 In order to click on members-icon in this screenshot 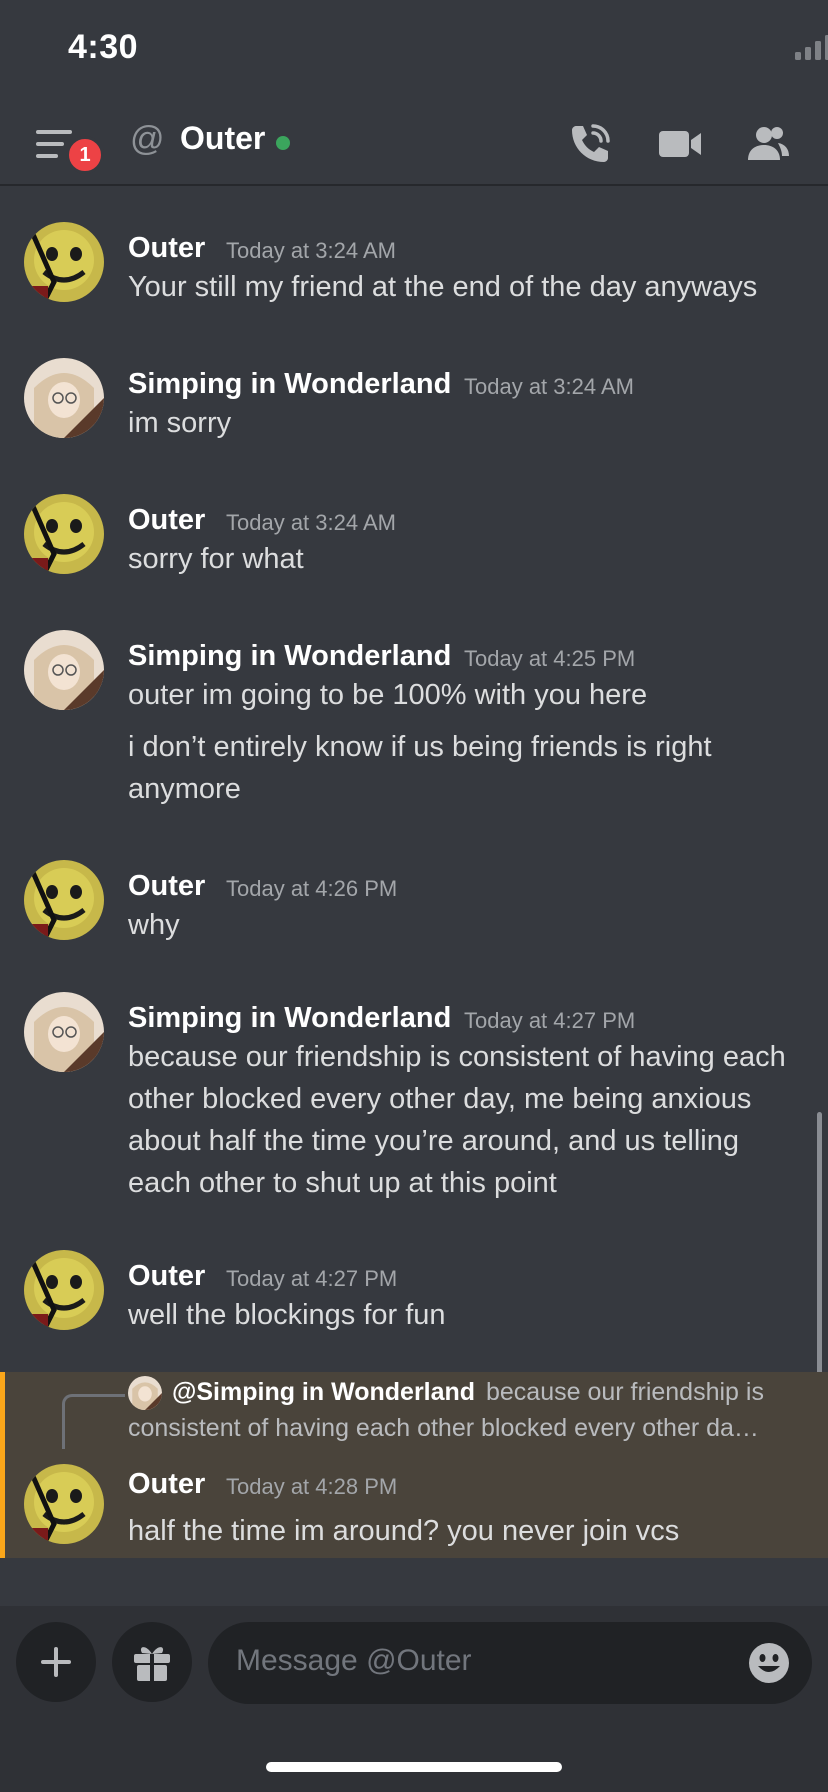, I will do `click(768, 144)`.